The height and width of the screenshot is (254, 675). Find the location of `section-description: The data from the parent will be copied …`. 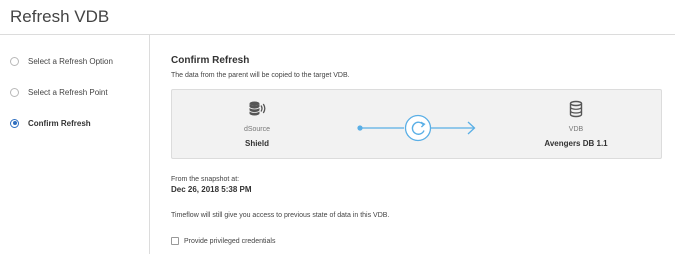

section-description: The data from the parent will be copied … is located at coordinates (260, 75).